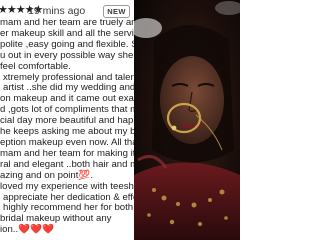 This screenshot has height=240, width=320. Describe the element at coordinates (67, 55) in the screenshot. I see `review-line: u out in every possible way she can` at that location.